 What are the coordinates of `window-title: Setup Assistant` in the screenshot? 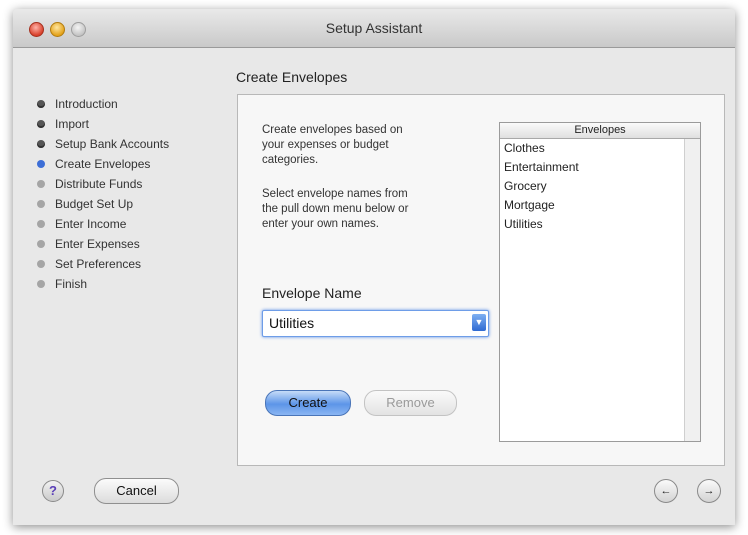 It's located at (374, 28).